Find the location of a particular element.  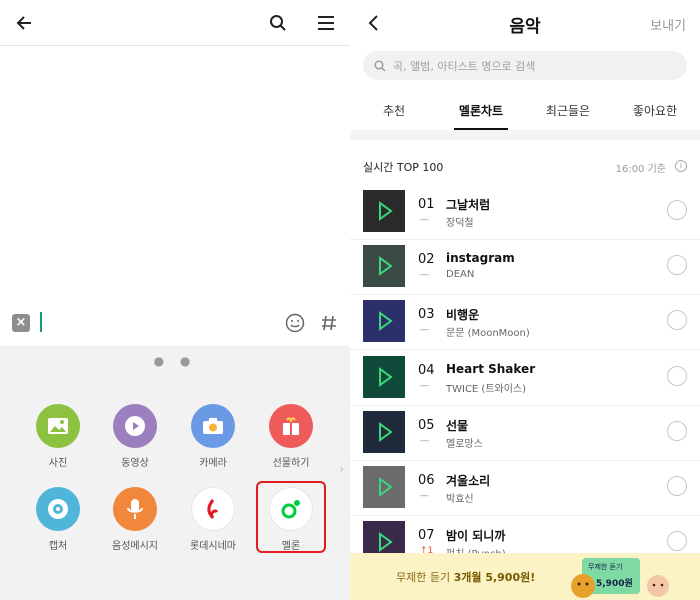

artist-name: 박효신 is located at coordinates (460, 499).